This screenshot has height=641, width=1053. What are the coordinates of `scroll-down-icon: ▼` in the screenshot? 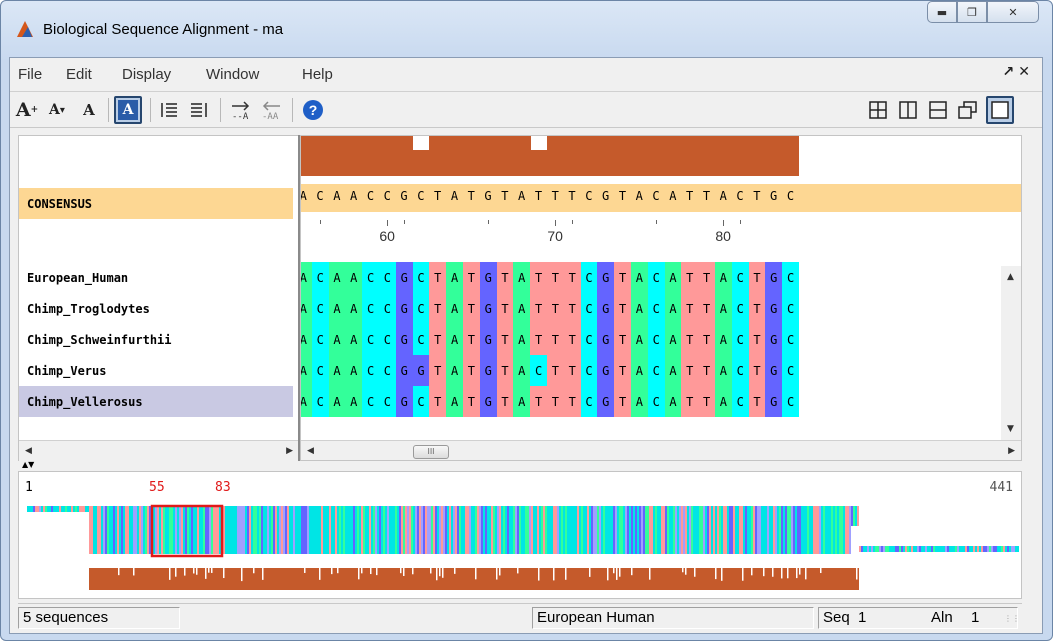 It's located at (1010, 429).